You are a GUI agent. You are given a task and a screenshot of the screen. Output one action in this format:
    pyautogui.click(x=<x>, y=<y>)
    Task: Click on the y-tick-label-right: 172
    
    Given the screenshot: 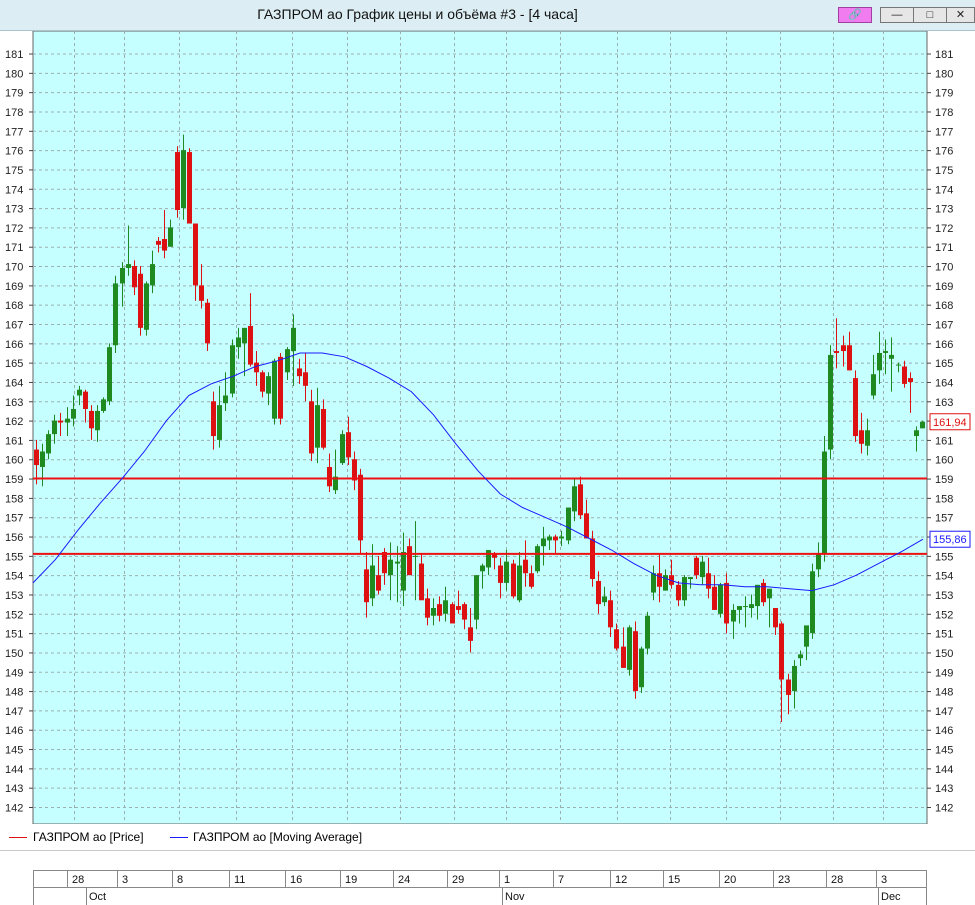 What is the action you would take?
    pyautogui.click(x=944, y=229)
    